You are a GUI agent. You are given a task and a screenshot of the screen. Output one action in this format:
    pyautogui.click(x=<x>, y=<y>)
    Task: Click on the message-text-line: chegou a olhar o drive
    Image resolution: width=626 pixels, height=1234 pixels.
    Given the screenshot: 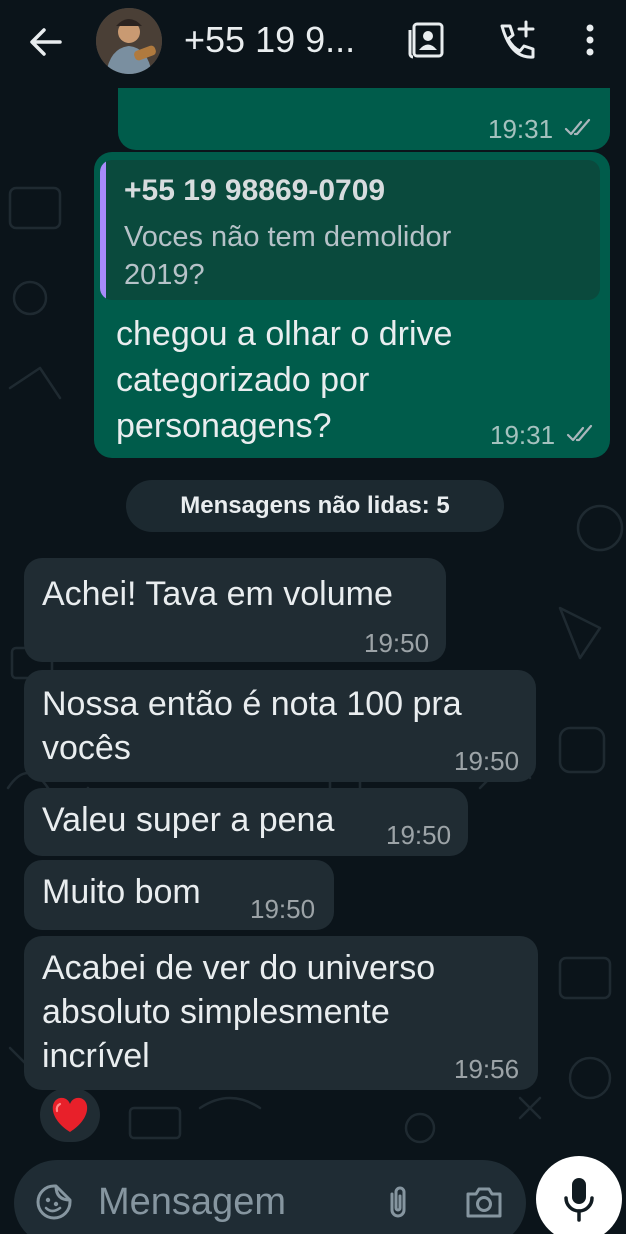 What is the action you would take?
    pyautogui.click(x=284, y=334)
    